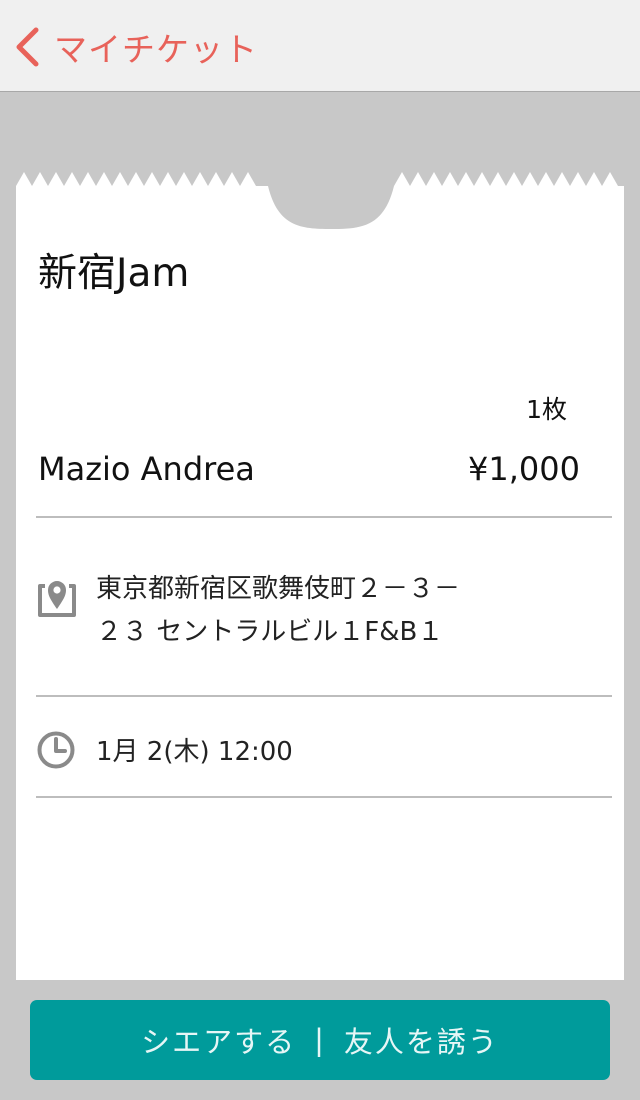 This screenshot has width=640, height=1100. I want to click on map-pin-icon, so click(57, 599).